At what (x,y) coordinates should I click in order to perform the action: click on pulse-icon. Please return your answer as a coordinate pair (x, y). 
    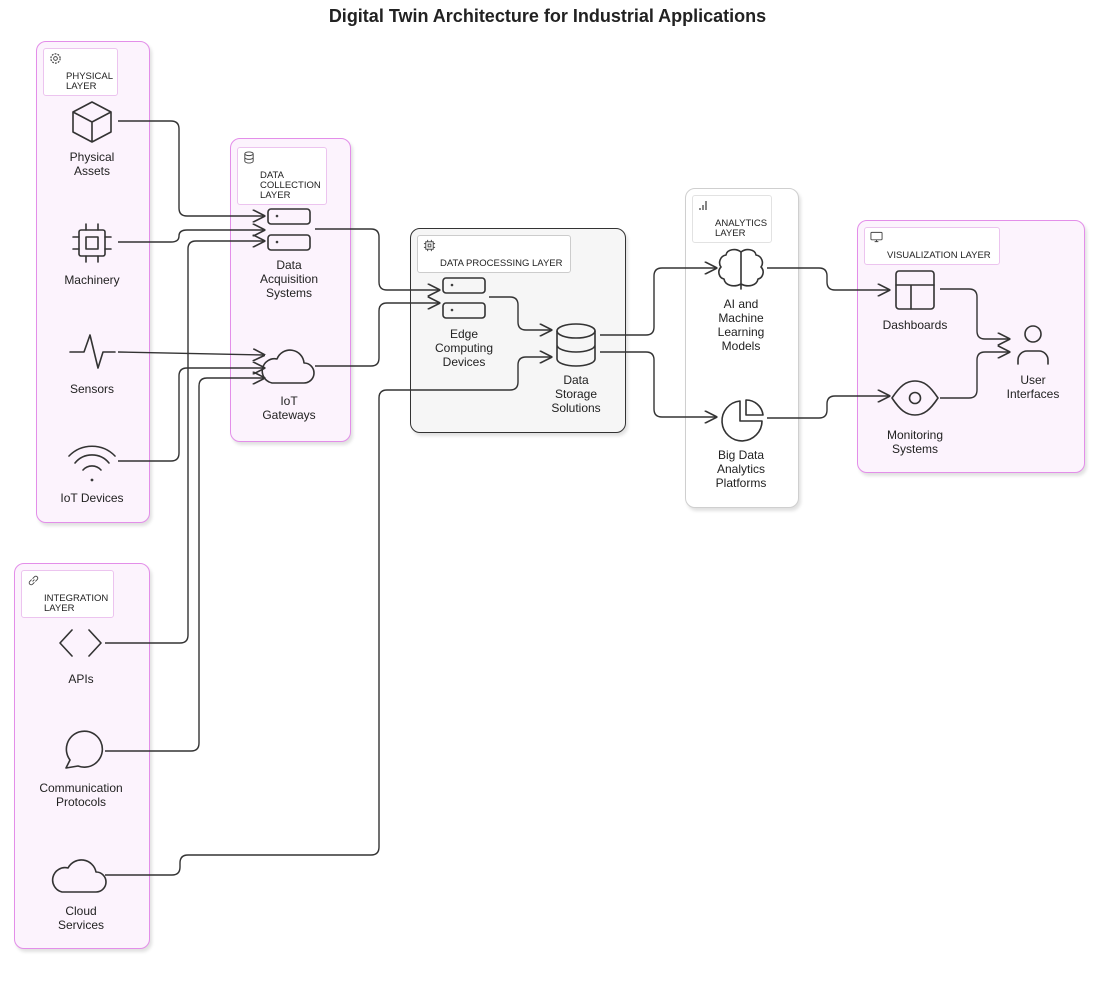
    Looking at the image, I should click on (92, 351).